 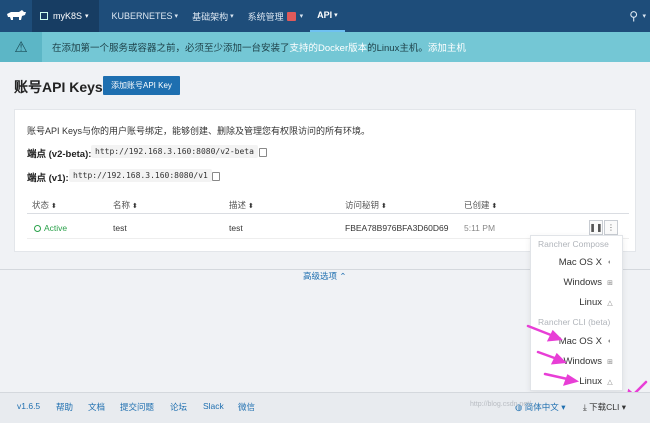 What do you see at coordinates (28, 406) in the screenshot?
I see `version-label: v1.6.5` at bounding box center [28, 406].